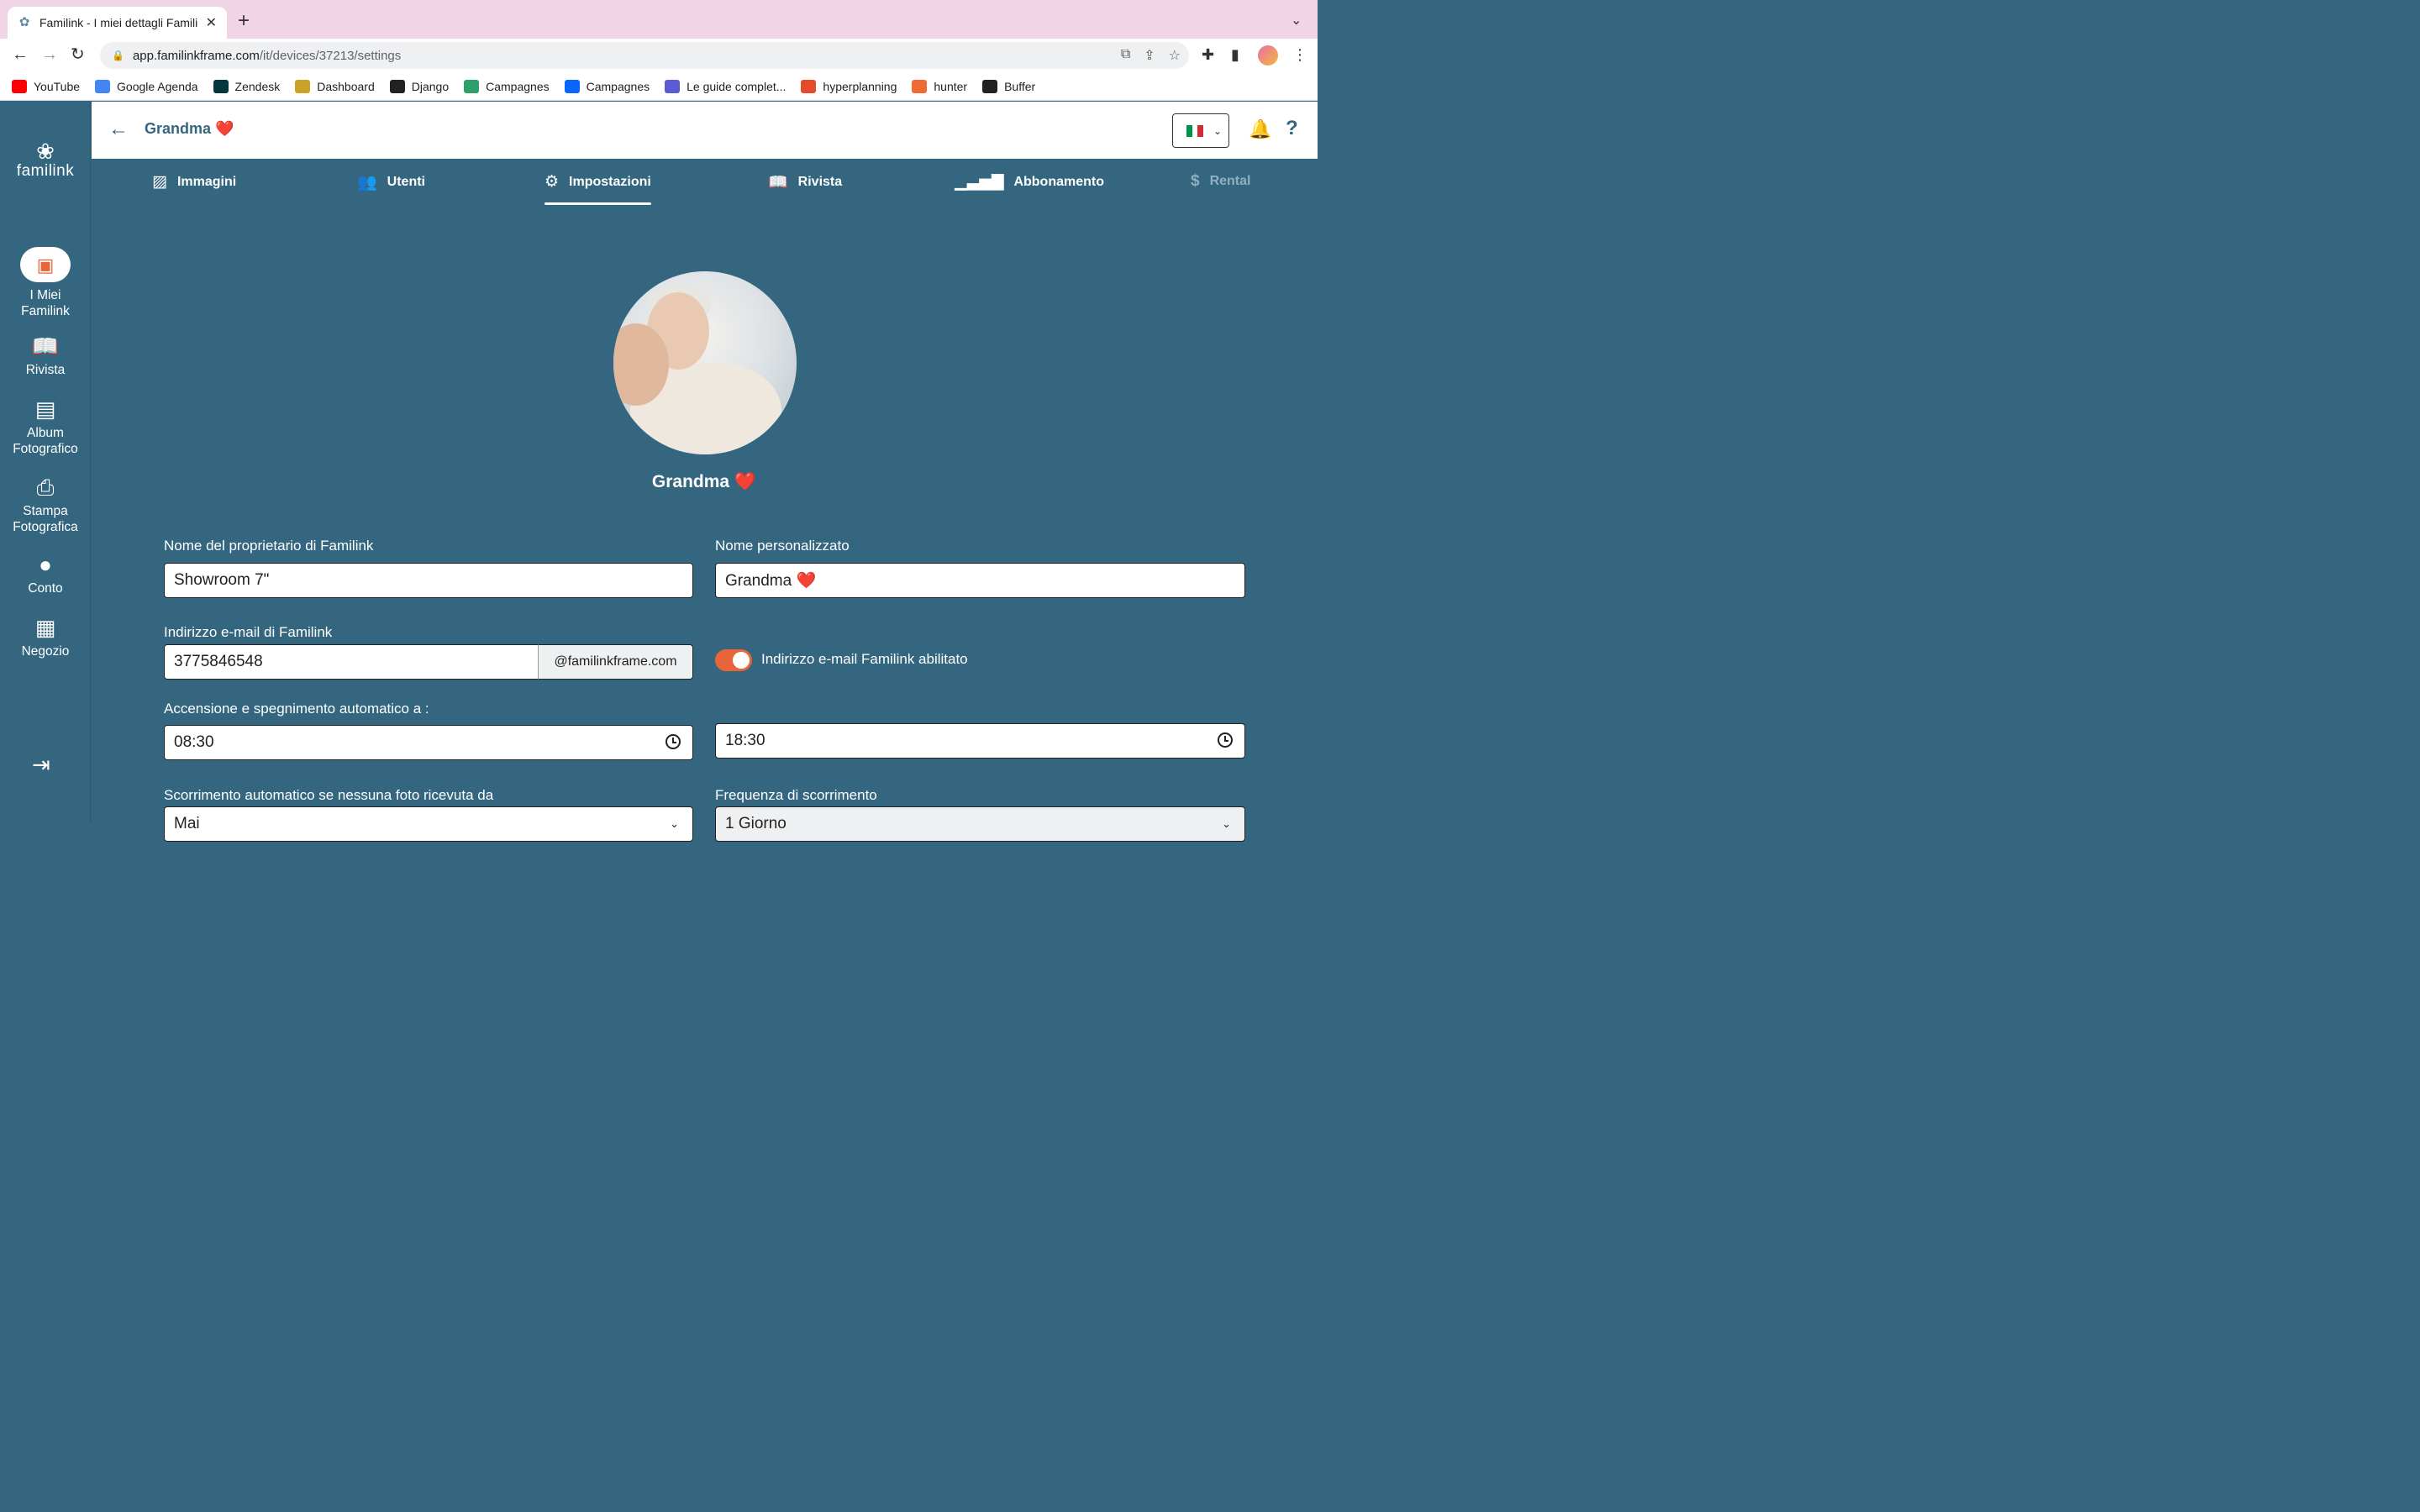 This screenshot has width=2420, height=1512. What do you see at coordinates (597, 188) in the screenshot?
I see `tab-impostazioni: ⚙ Impostazioni` at bounding box center [597, 188].